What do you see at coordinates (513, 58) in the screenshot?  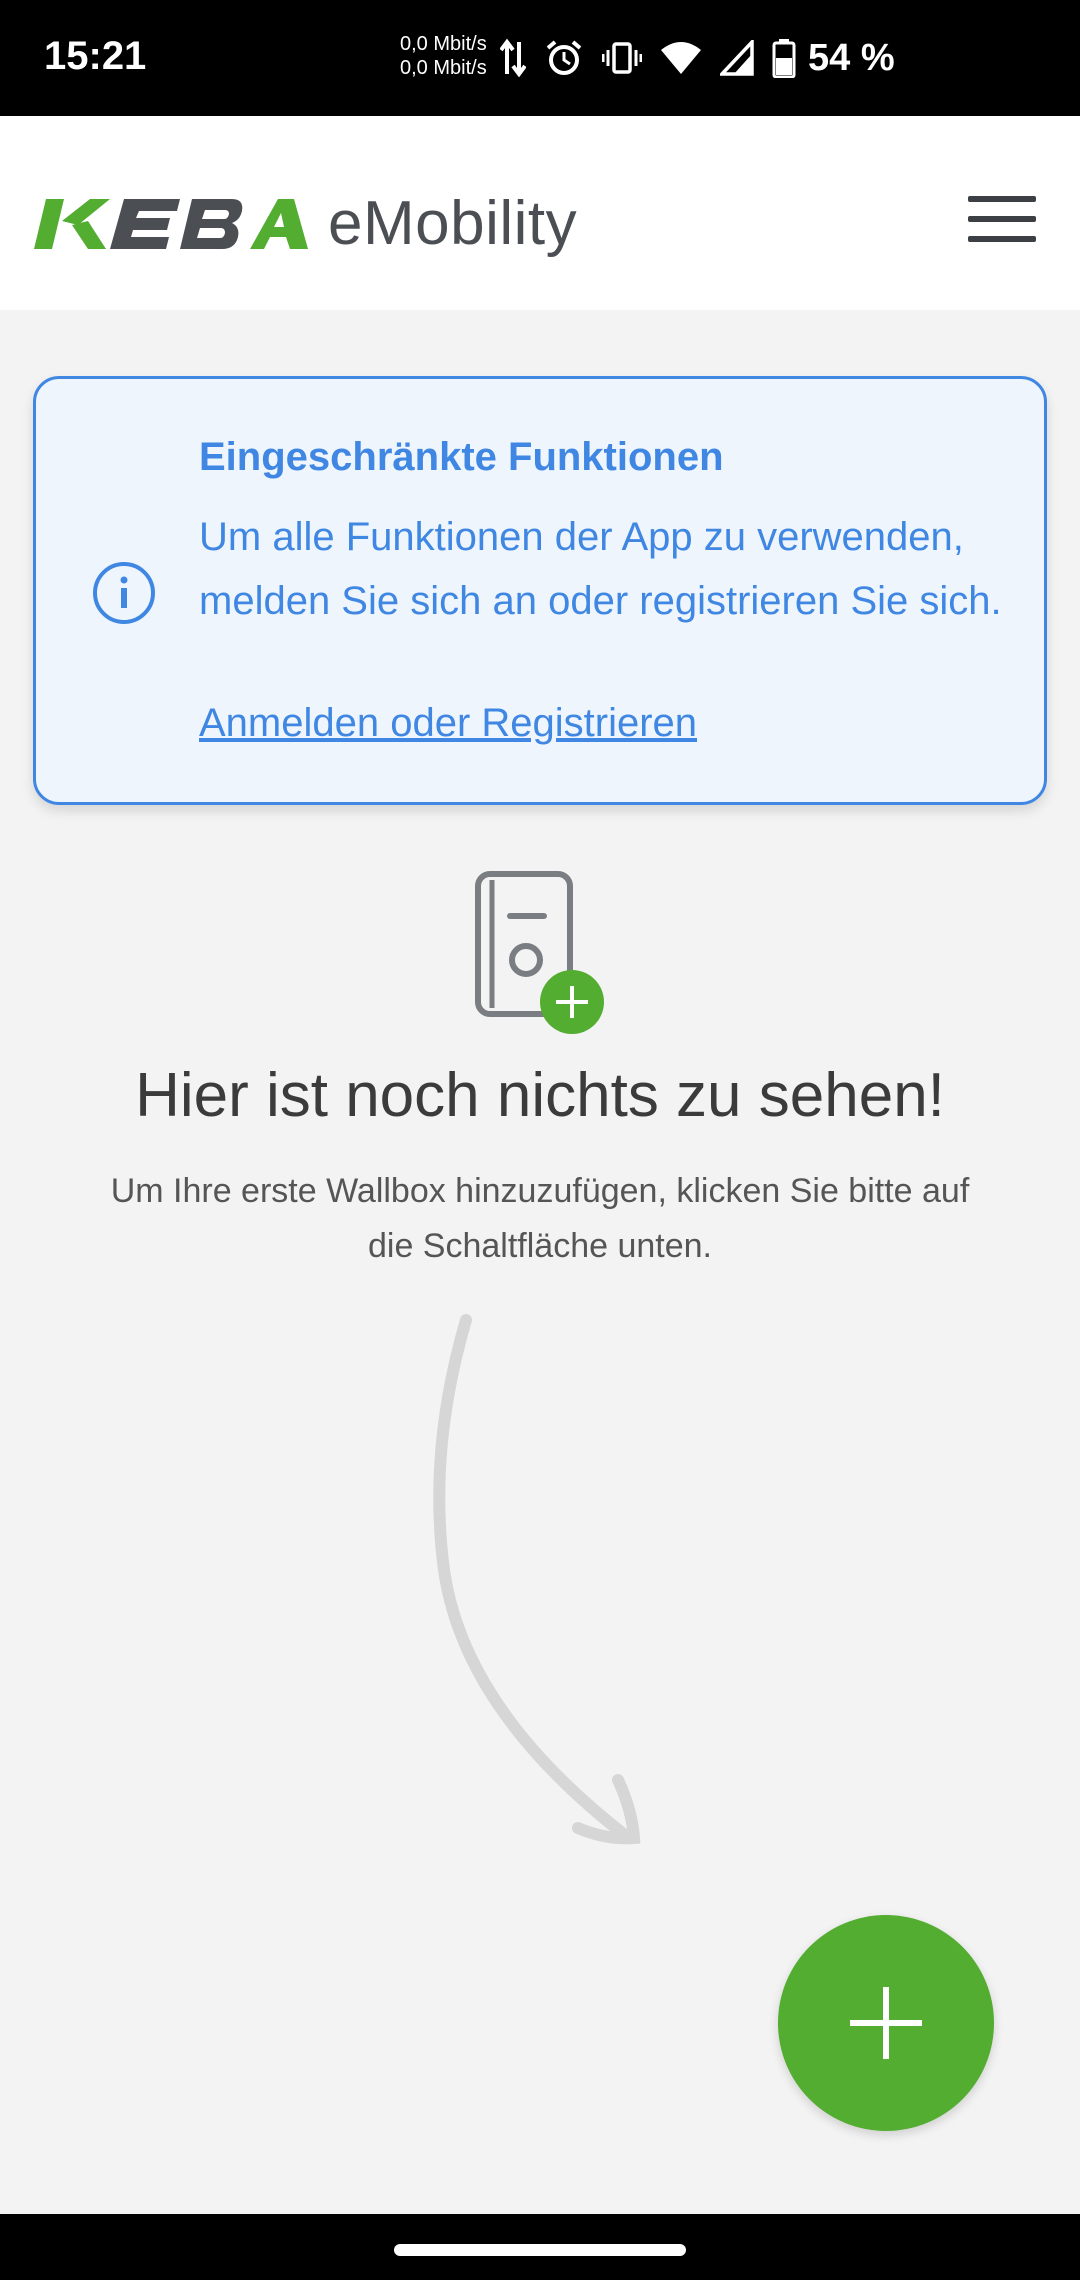 I see `data-transfer-icon` at bounding box center [513, 58].